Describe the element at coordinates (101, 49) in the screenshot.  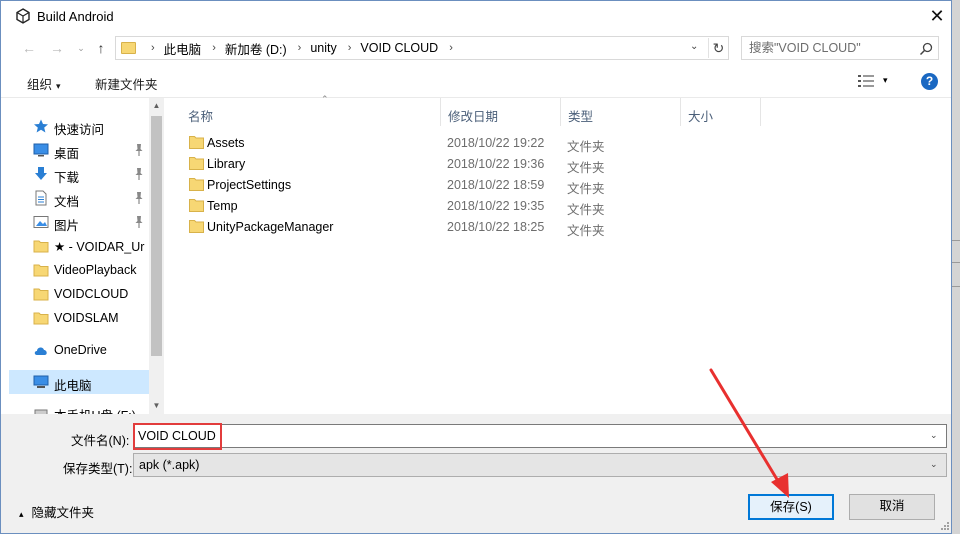
I see `up-button: ↑` at that location.